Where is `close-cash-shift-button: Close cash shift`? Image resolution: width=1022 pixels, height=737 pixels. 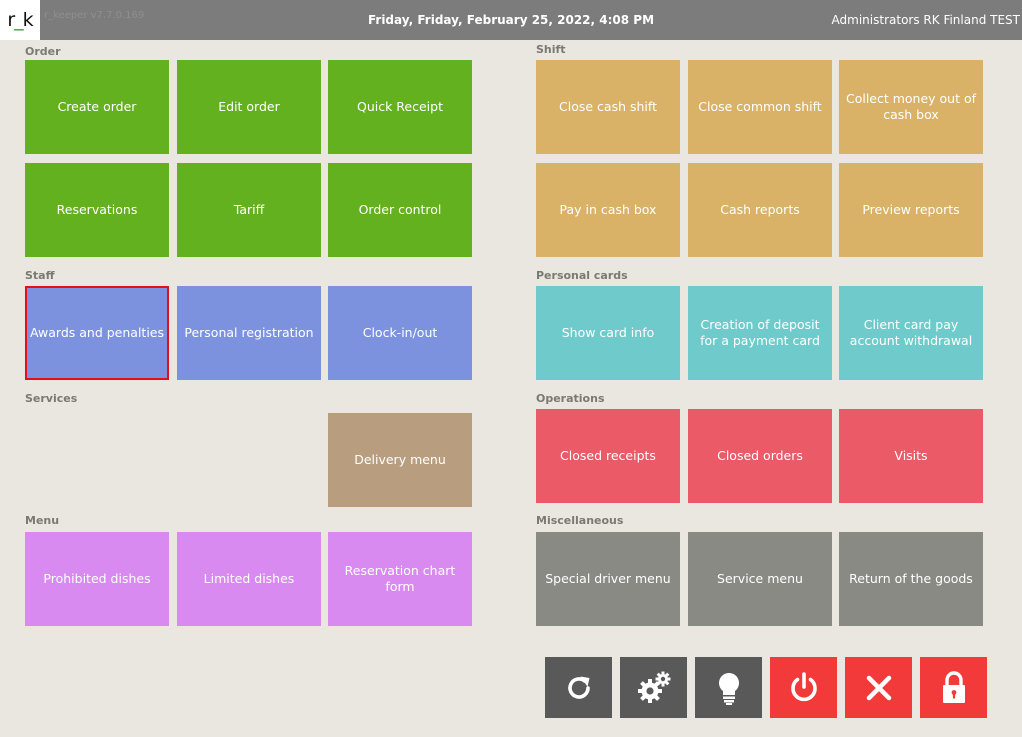 close-cash-shift-button: Close cash shift is located at coordinates (608, 107).